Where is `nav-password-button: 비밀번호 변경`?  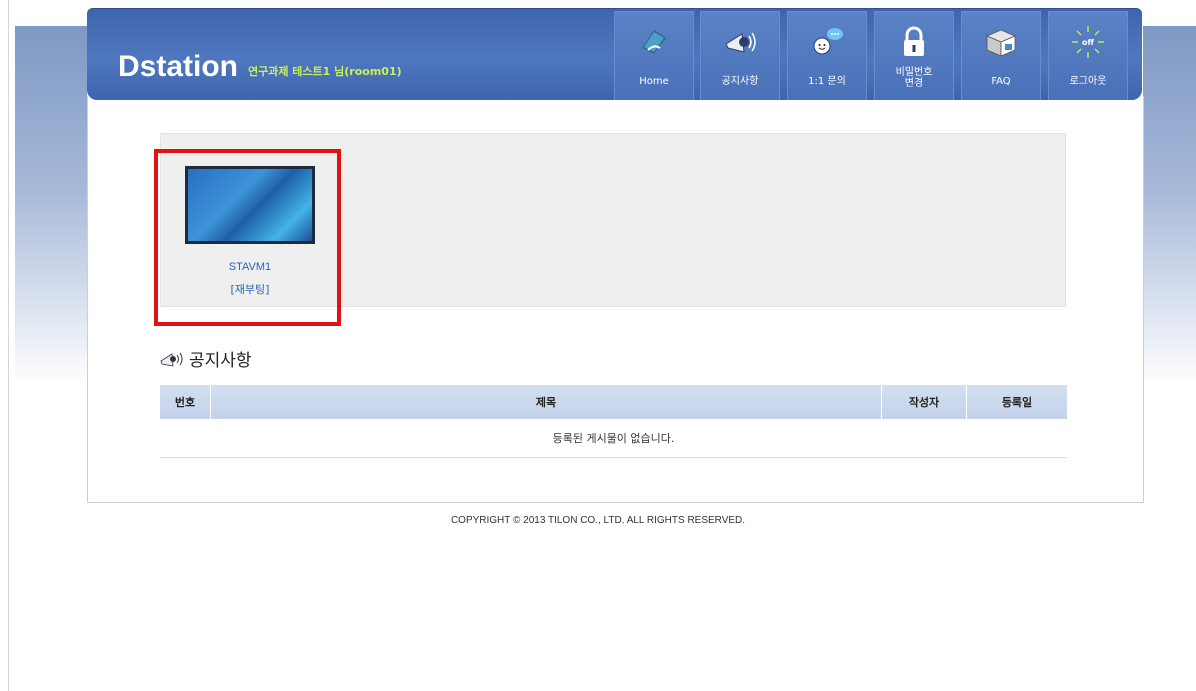 nav-password-button: 비밀번호 변경 is located at coordinates (914, 55).